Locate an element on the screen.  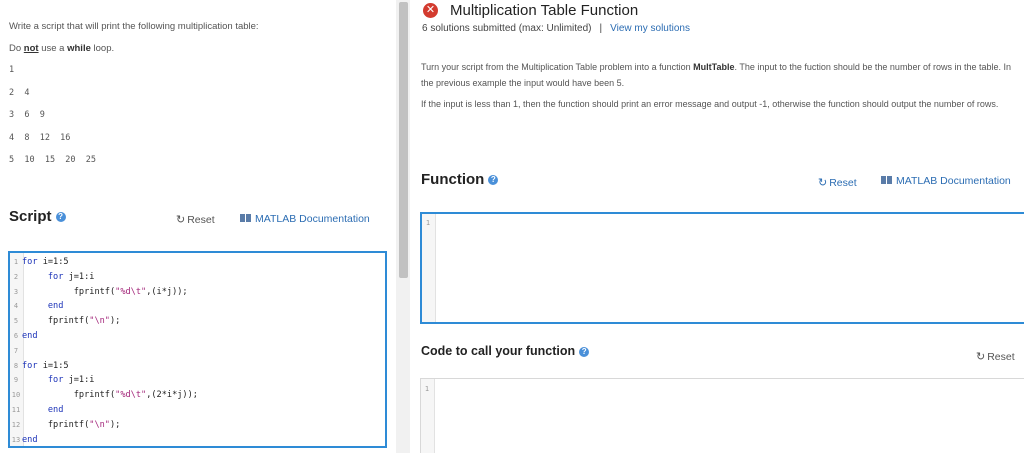
code-line: 3 fprintf("%d\t",(i*j)); is located at coordinates (99, 294).